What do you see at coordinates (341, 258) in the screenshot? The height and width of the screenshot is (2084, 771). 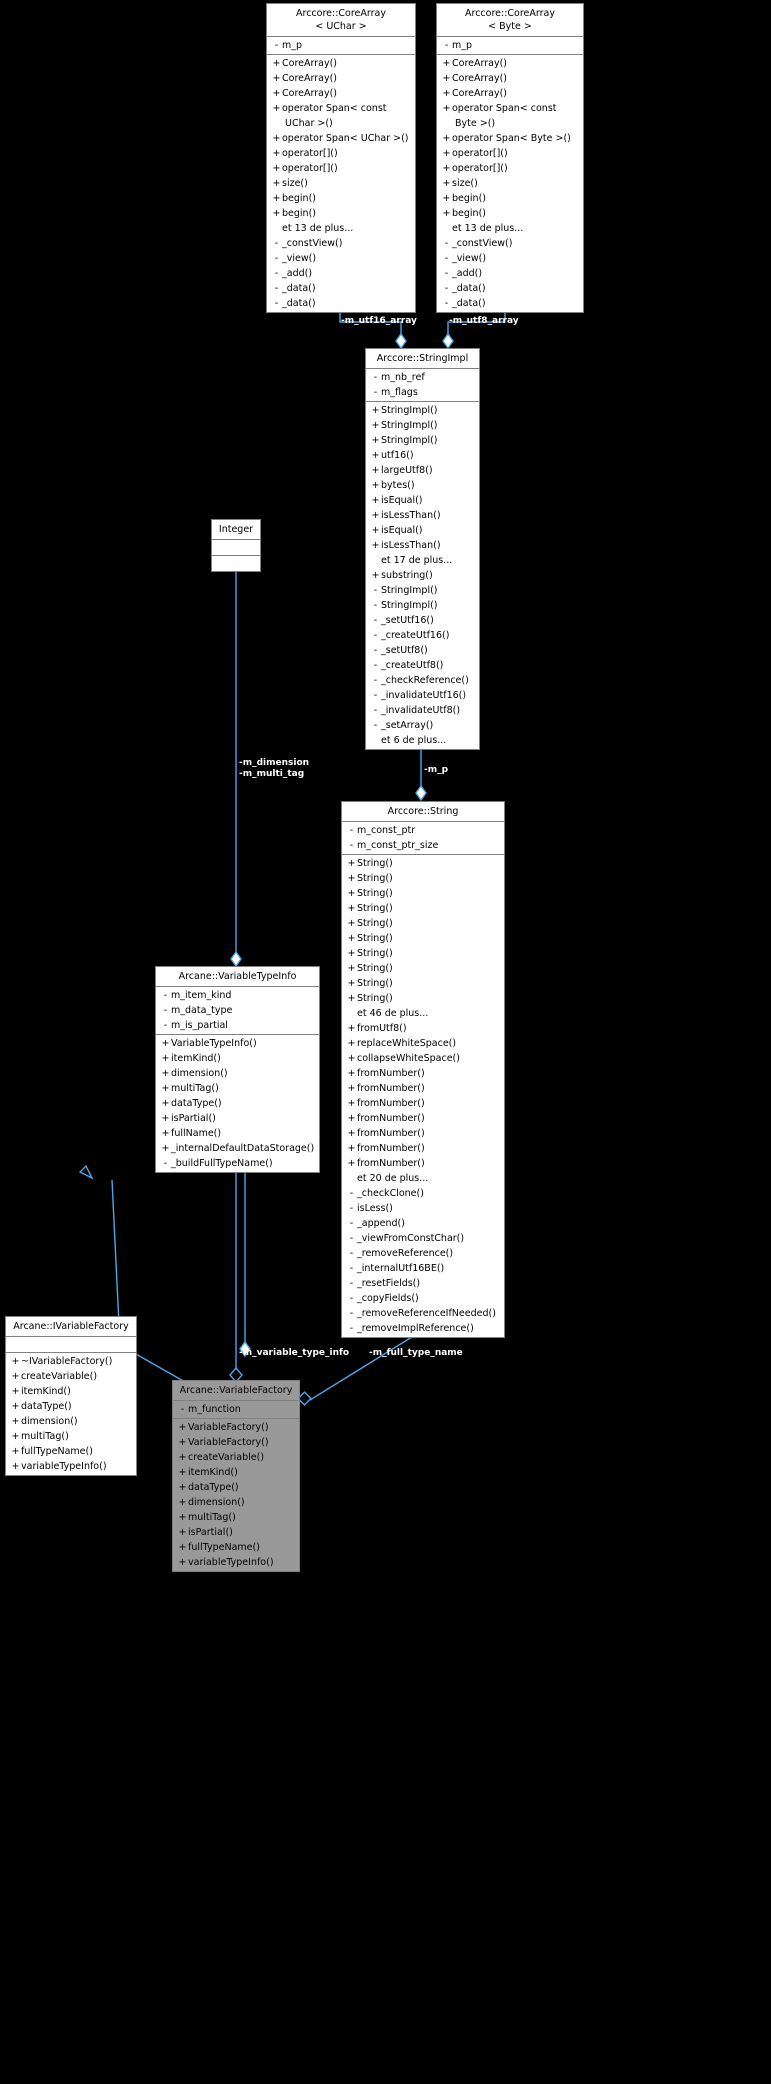 I see `class-operation: - _view()` at bounding box center [341, 258].